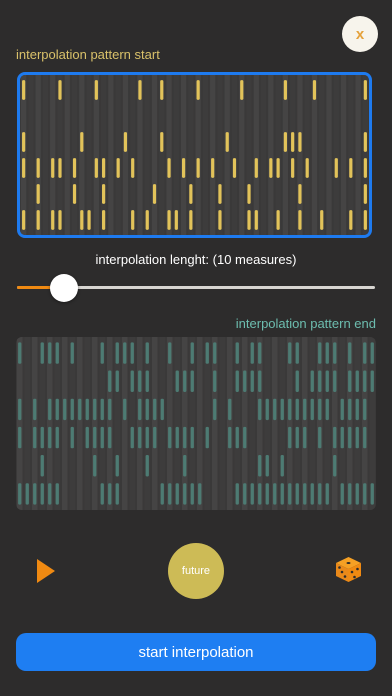 The image size is (392, 696). What do you see at coordinates (46, 571) in the screenshot?
I see `play-button` at bounding box center [46, 571].